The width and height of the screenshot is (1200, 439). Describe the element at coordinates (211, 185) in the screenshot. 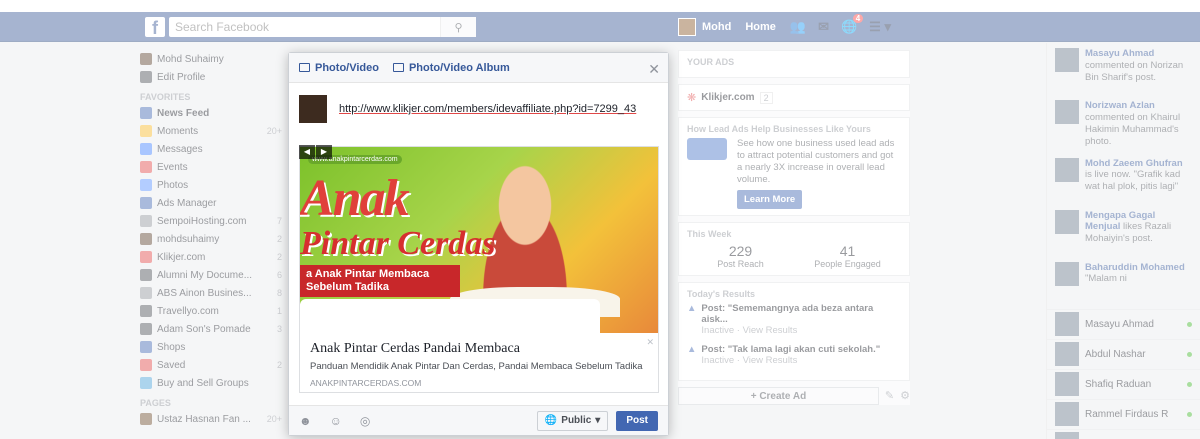

I see `sidebar-item: Photos` at that location.